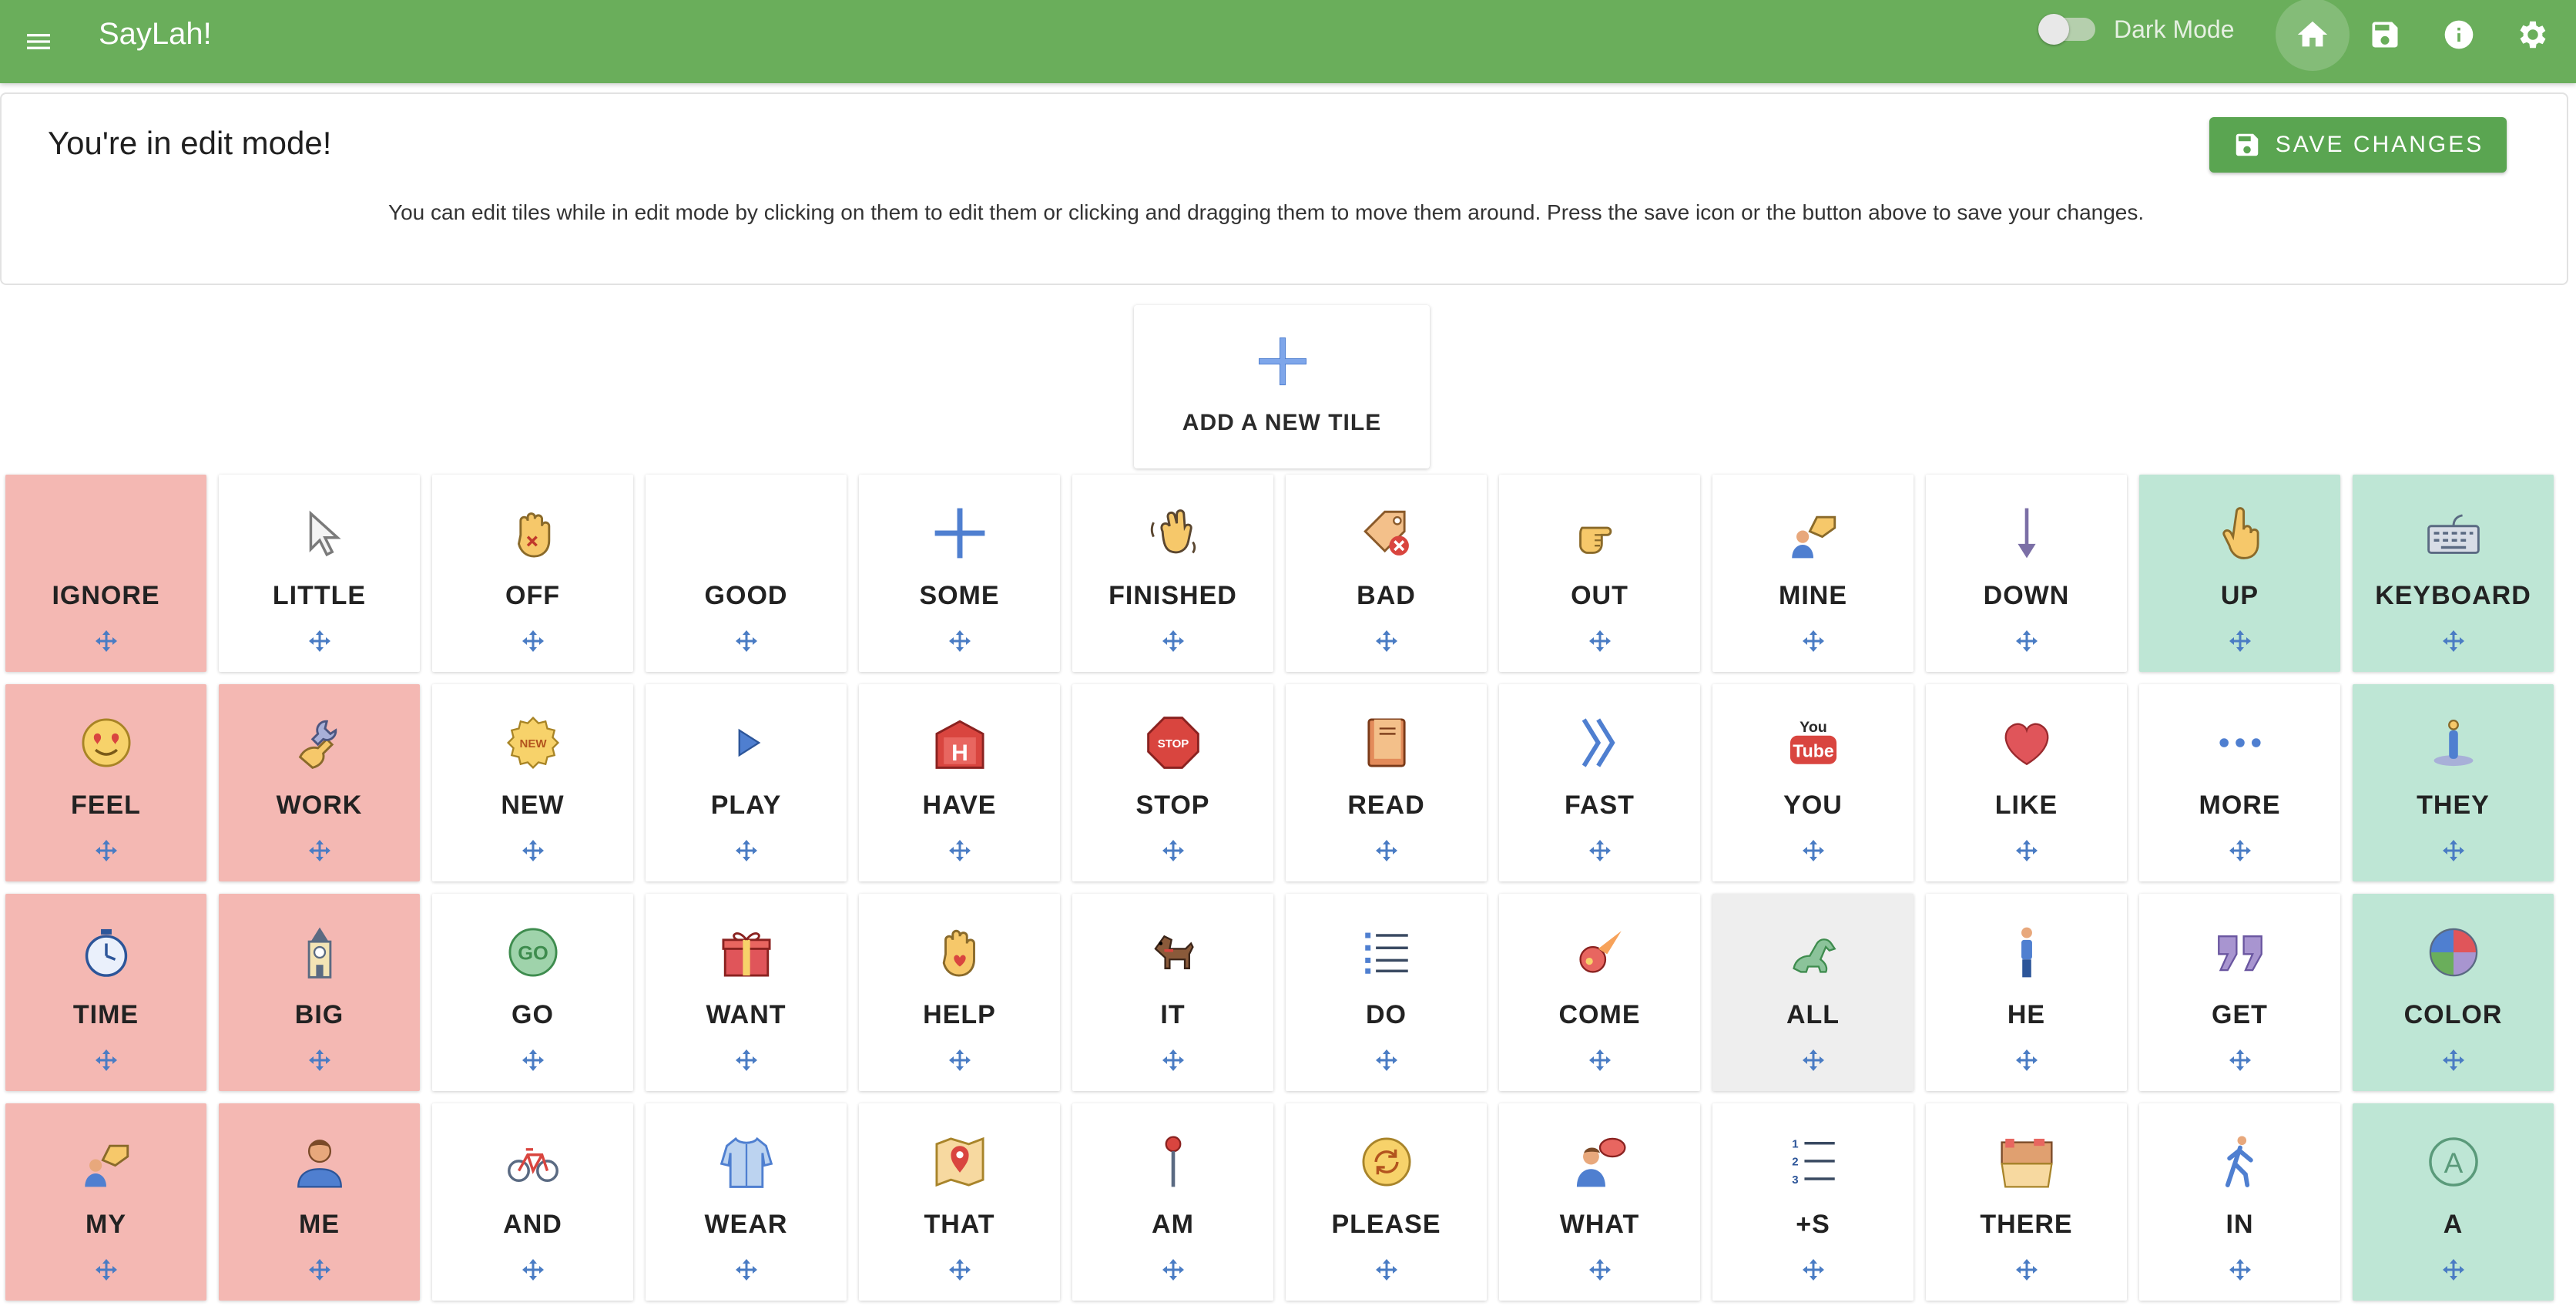 Image resolution: width=2576 pixels, height=1316 pixels. I want to click on tile-they: THEY, so click(2453, 782).